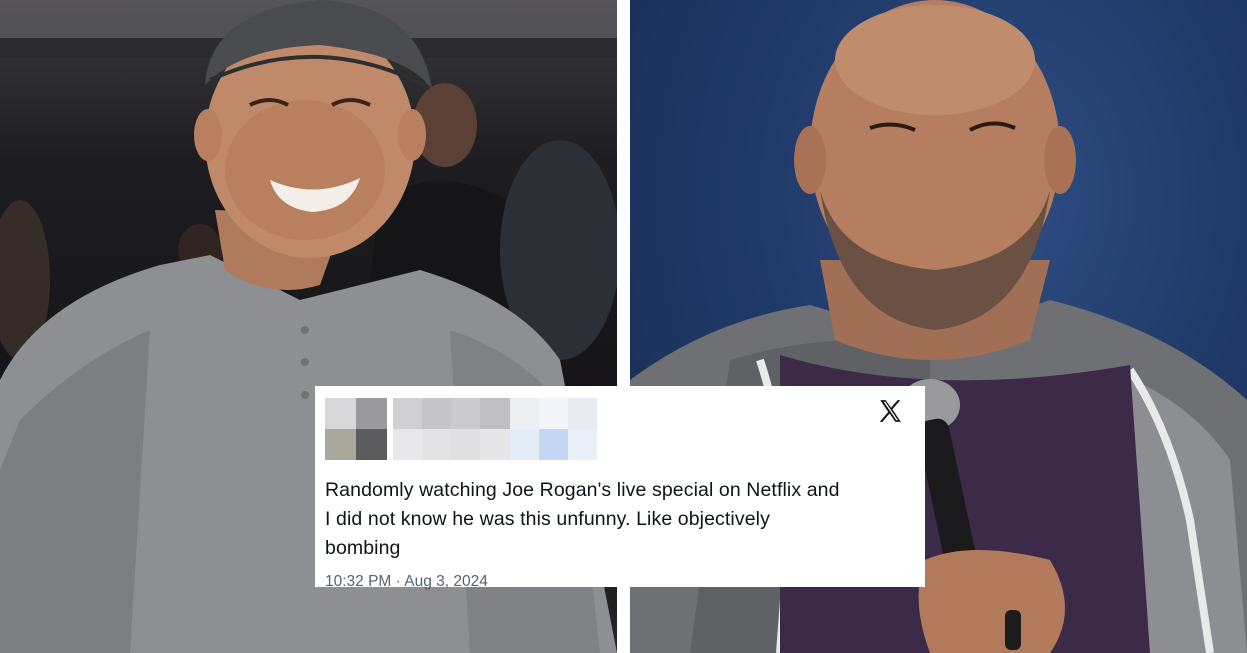 Image resolution: width=1247 pixels, height=653 pixels. I want to click on username-pixelated, so click(495, 429).